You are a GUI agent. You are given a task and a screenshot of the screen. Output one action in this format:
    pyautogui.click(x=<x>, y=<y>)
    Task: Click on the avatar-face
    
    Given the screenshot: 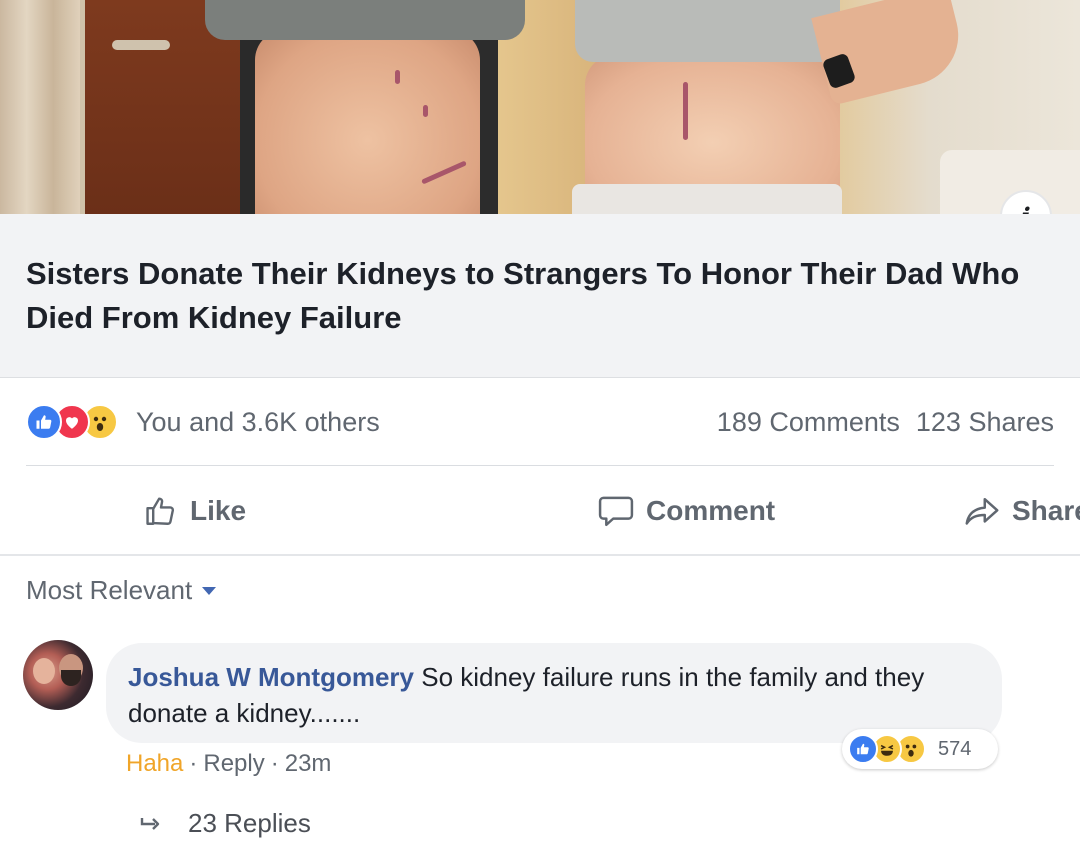 What is the action you would take?
    pyautogui.click(x=44, y=671)
    